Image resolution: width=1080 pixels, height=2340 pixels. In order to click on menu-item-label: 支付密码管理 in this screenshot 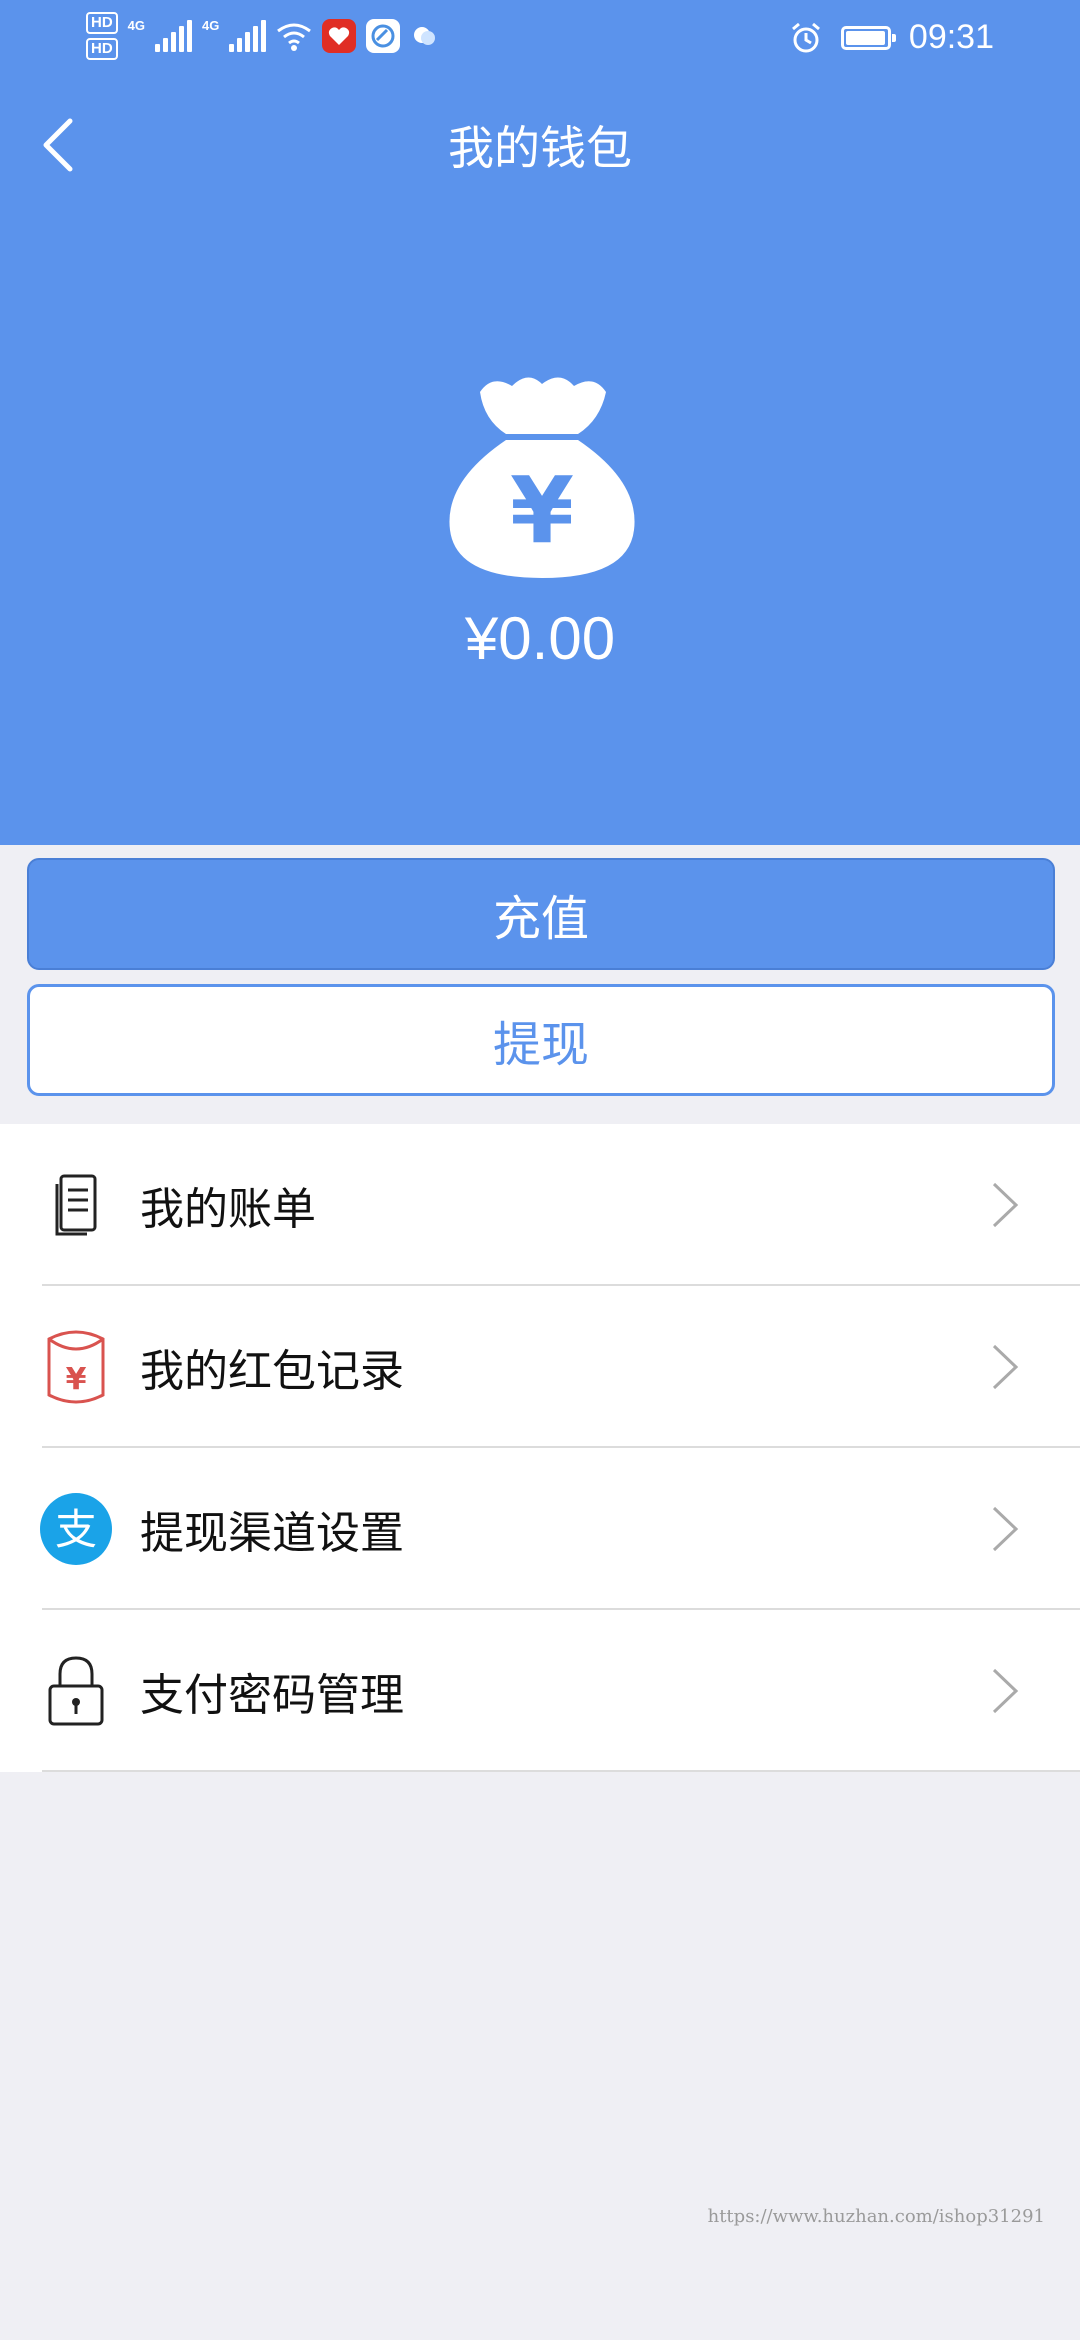, I will do `click(272, 1695)`.